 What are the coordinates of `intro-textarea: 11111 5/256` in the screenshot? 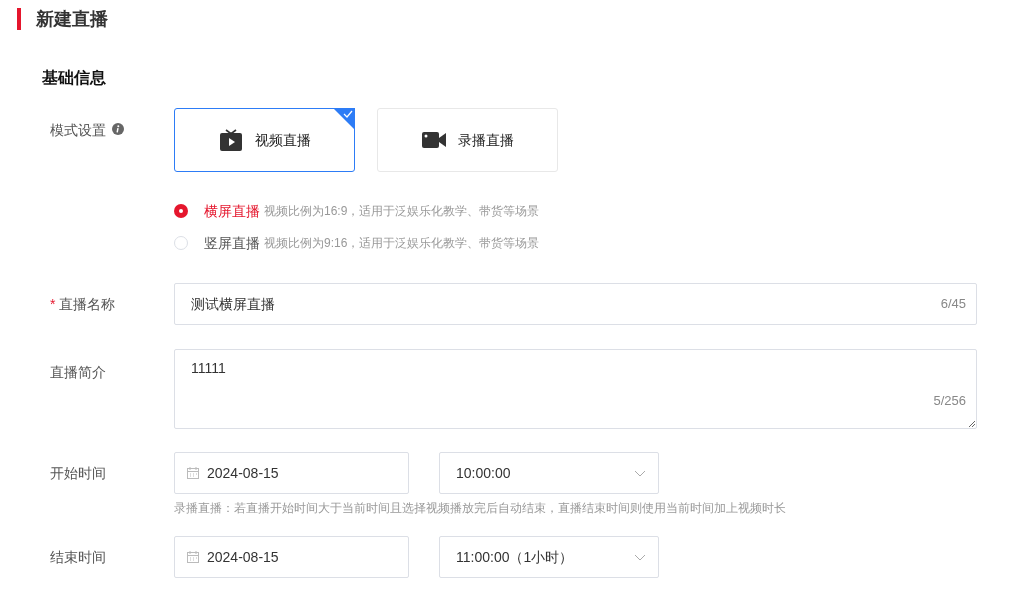 It's located at (575, 389).